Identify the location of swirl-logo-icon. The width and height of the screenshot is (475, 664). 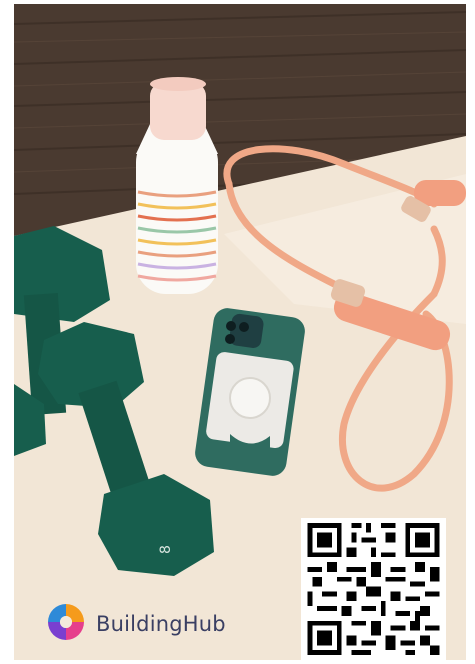
(66, 624).